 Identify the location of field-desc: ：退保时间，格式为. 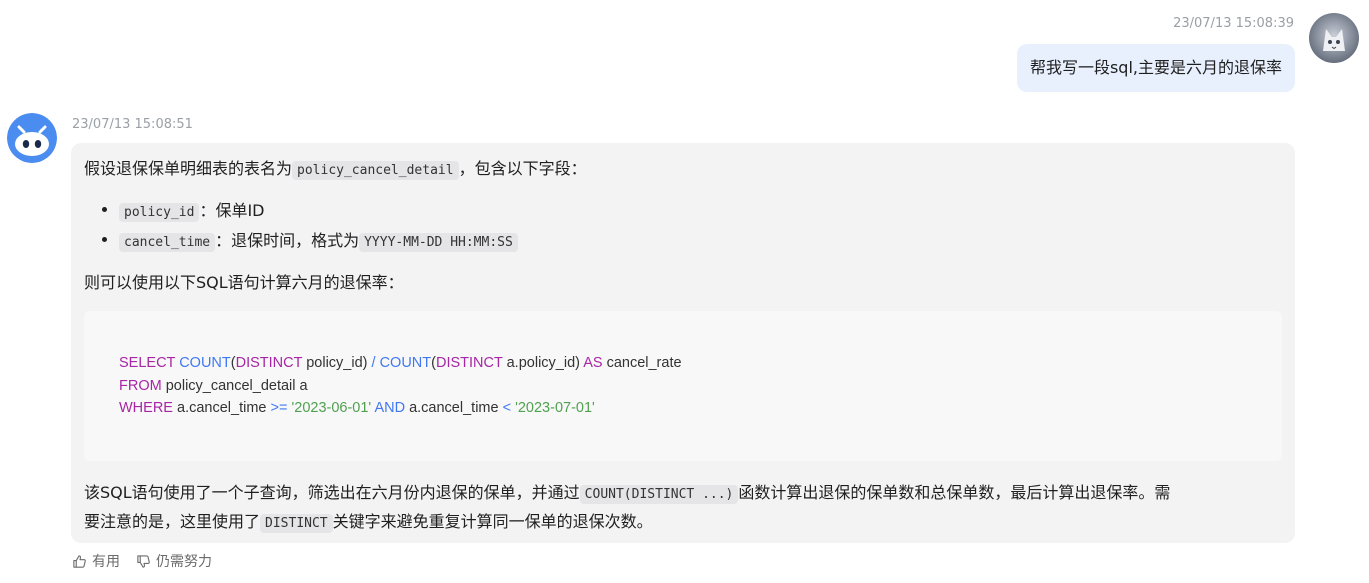
(287, 240).